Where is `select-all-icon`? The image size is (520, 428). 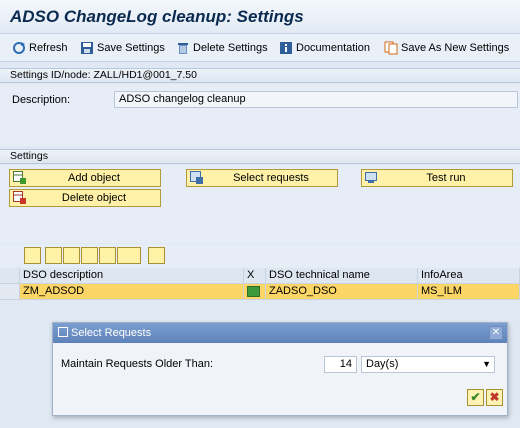
select-all-icon is located at coordinates (10, 276).